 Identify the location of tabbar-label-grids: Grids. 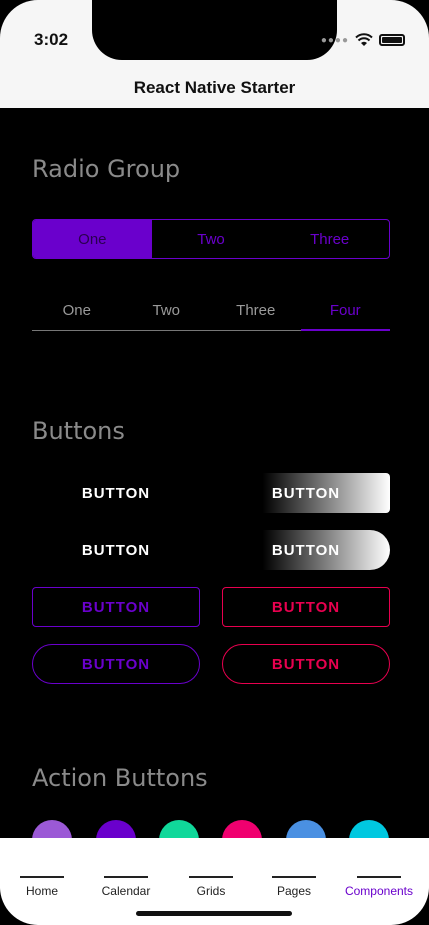
(211, 891).